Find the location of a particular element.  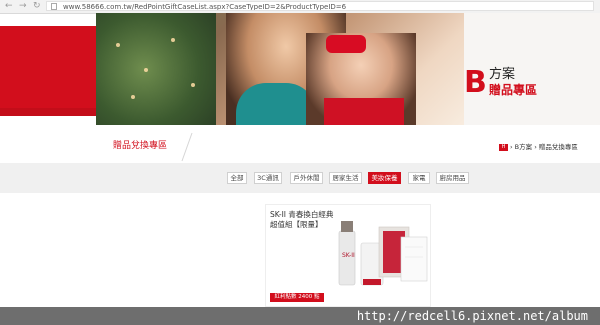

tab-all: 全部 is located at coordinates (237, 178).